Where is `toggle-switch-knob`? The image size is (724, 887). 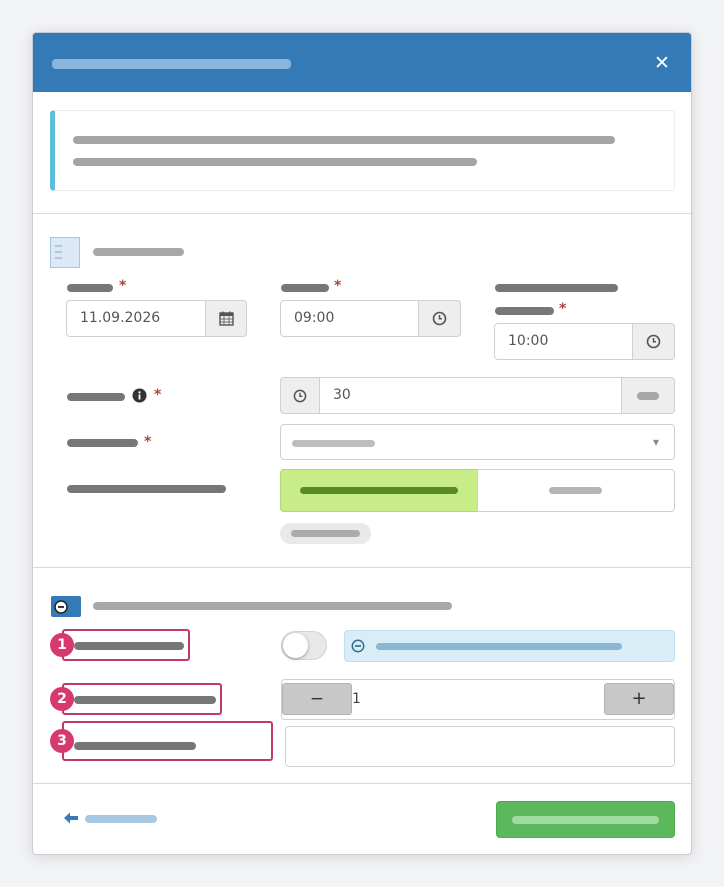 toggle-switch-knob is located at coordinates (295, 645).